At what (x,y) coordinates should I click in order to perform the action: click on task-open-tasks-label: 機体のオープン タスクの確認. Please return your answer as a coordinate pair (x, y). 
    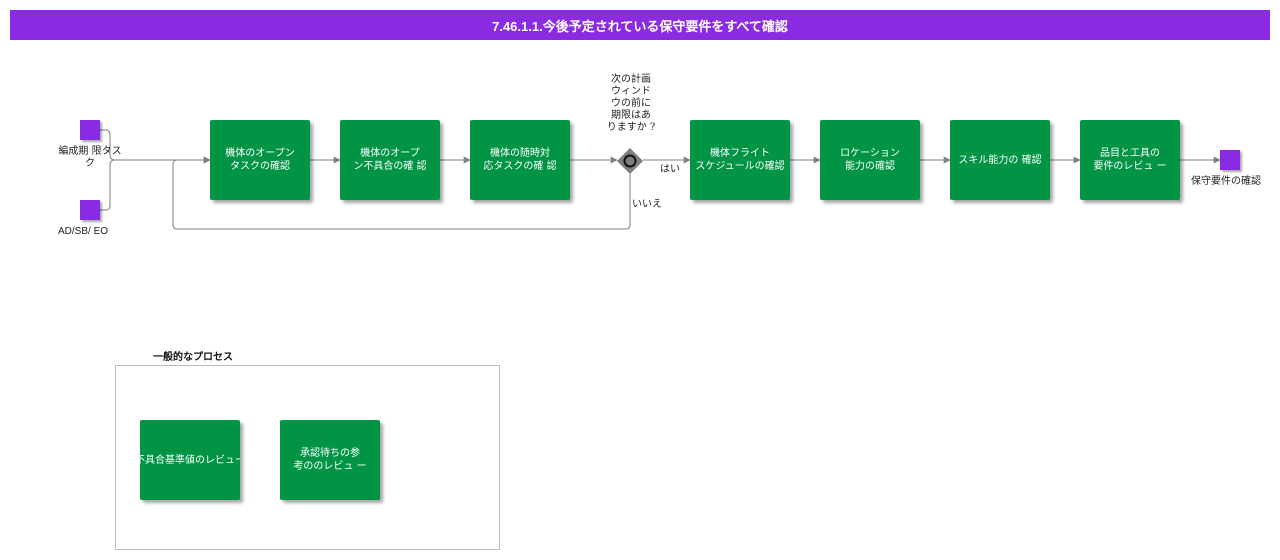
    Looking at the image, I should click on (260, 160).